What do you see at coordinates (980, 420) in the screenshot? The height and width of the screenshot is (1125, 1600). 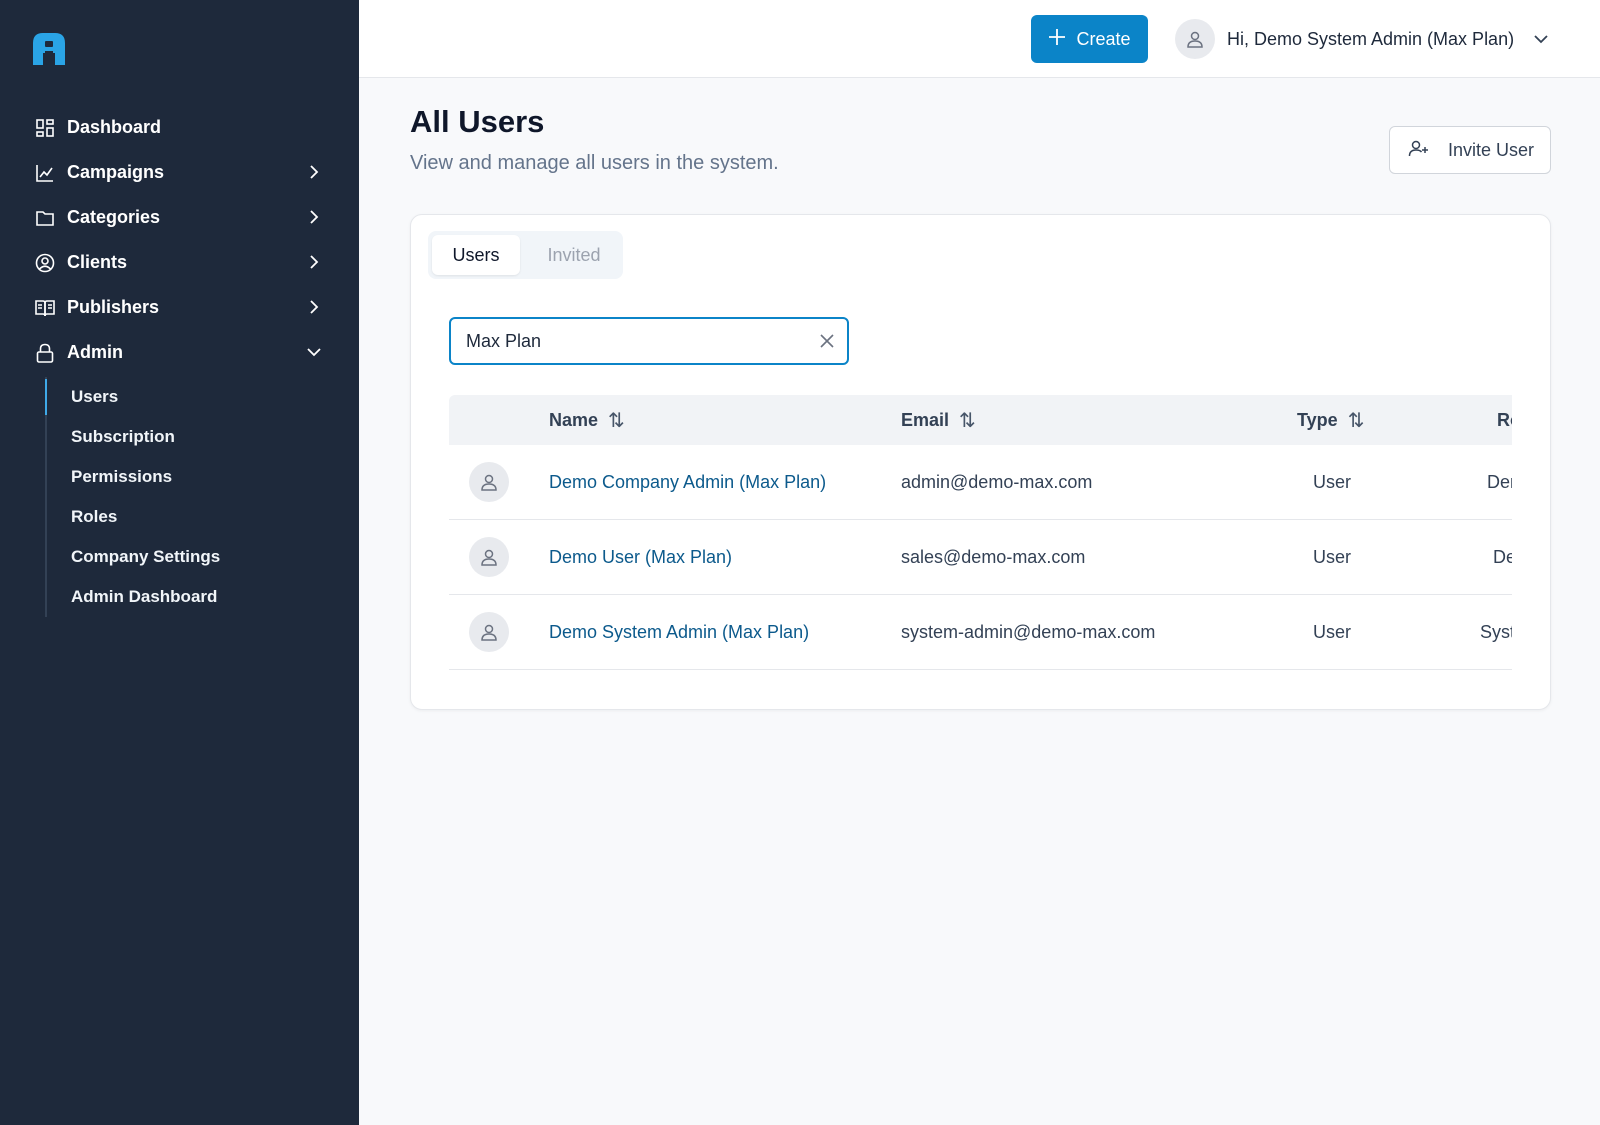 I see `table-header: Name ⇅ Email ⇅ Type ⇅ Ro` at bounding box center [980, 420].